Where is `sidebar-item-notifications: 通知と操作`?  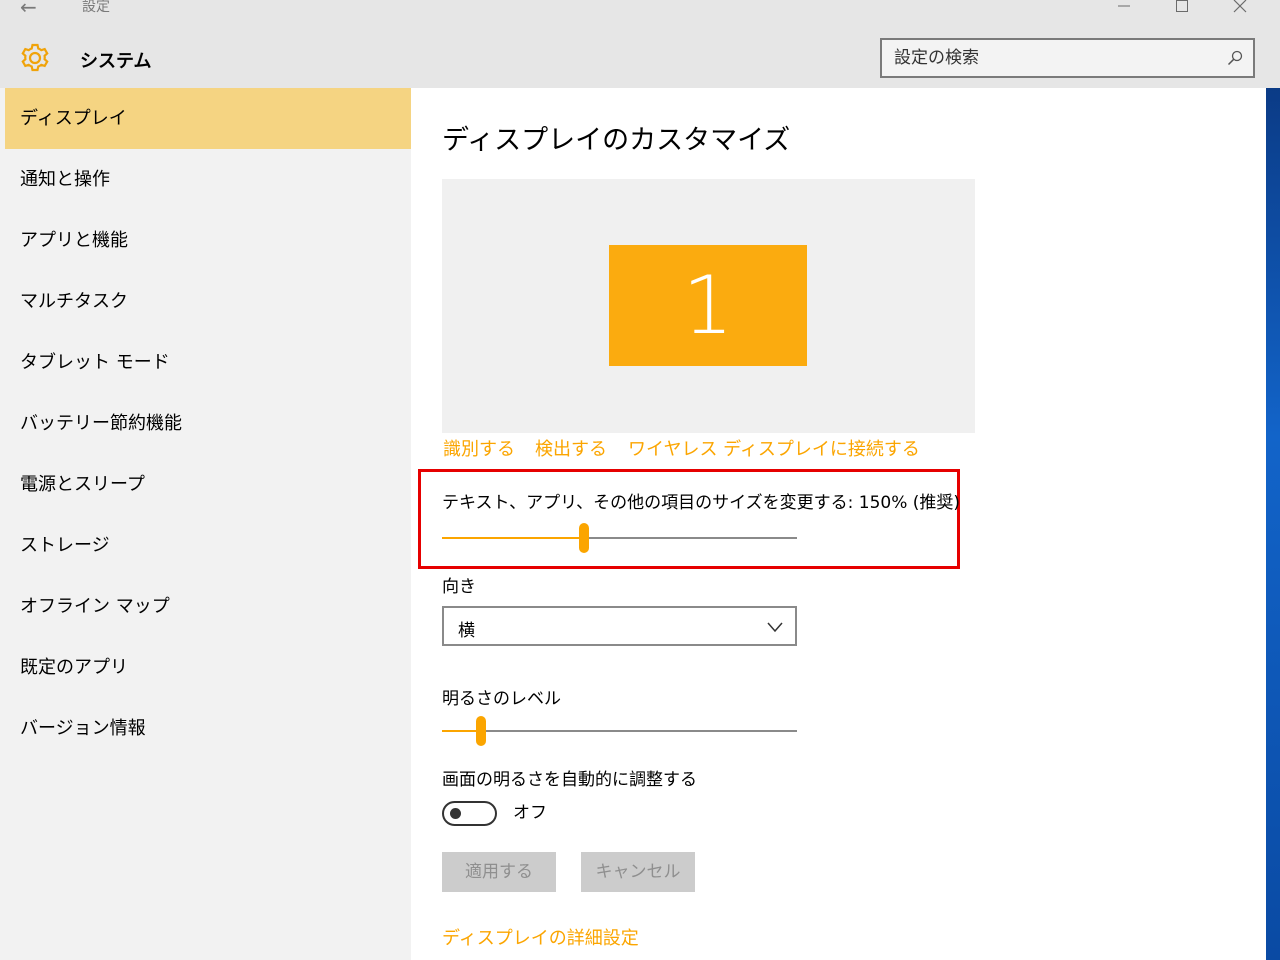
sidebar-item-notifications: 通知と操作 is located at coordinates (208, 179).